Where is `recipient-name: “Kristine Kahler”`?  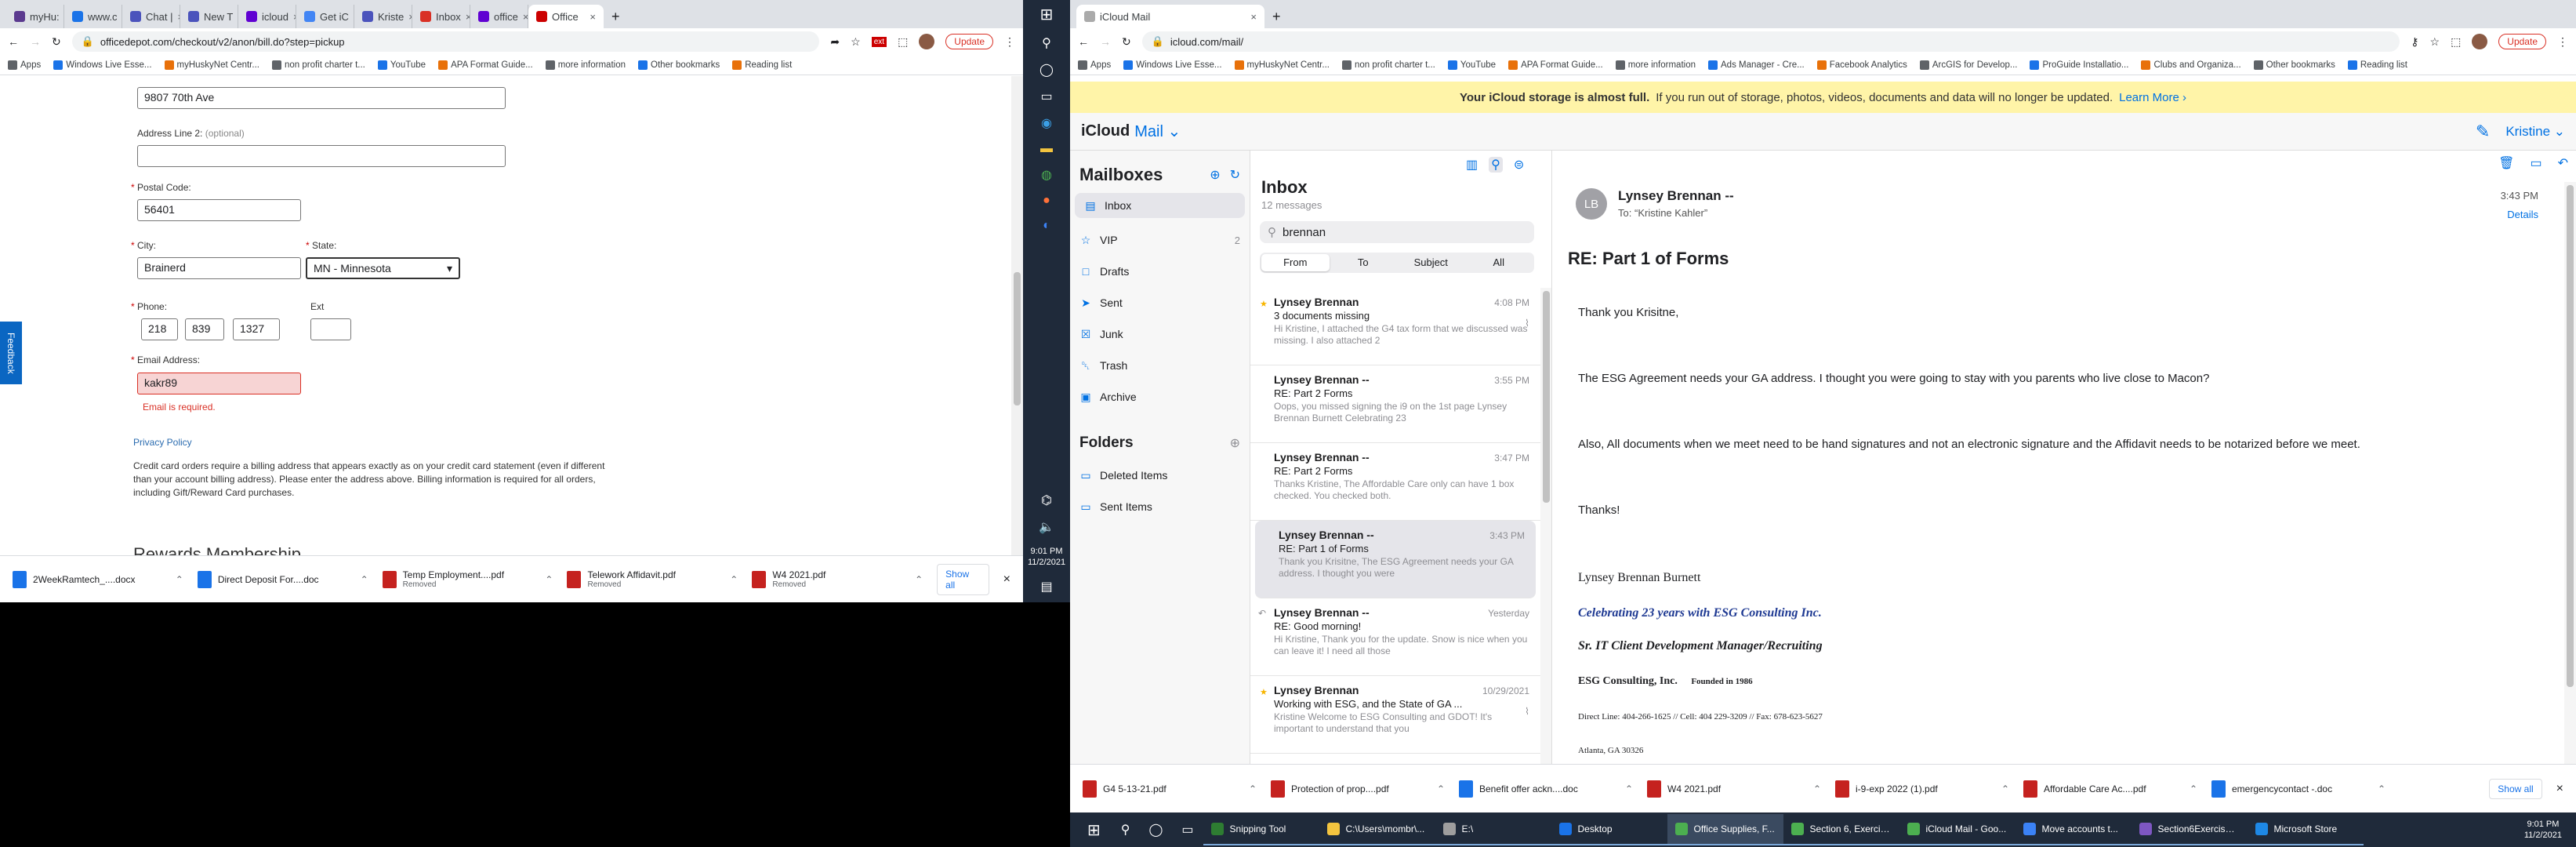 recipient-name: “Kristine Kahler” is located at coordinates (1671, 213).